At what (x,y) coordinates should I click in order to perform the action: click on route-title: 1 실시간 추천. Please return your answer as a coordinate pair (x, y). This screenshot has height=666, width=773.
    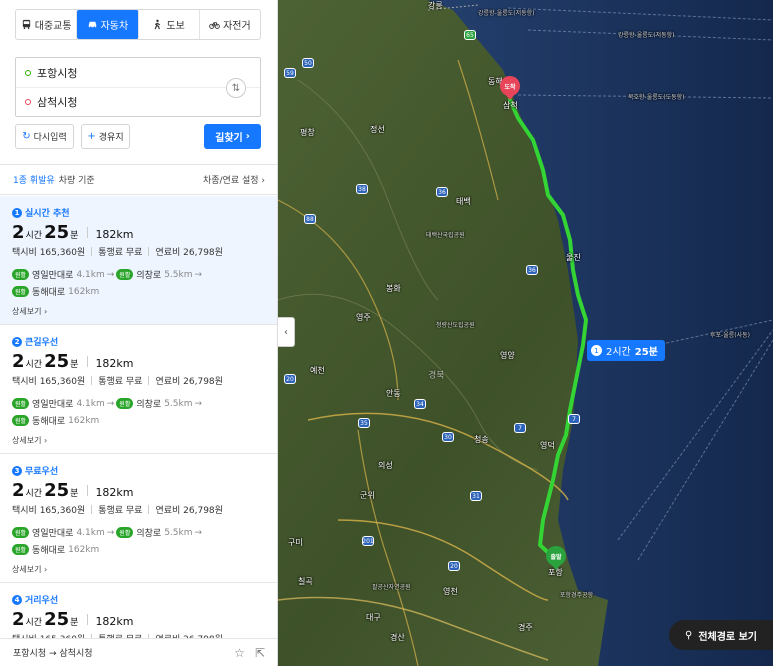
    Looking at the image, I should click on (139, 212).